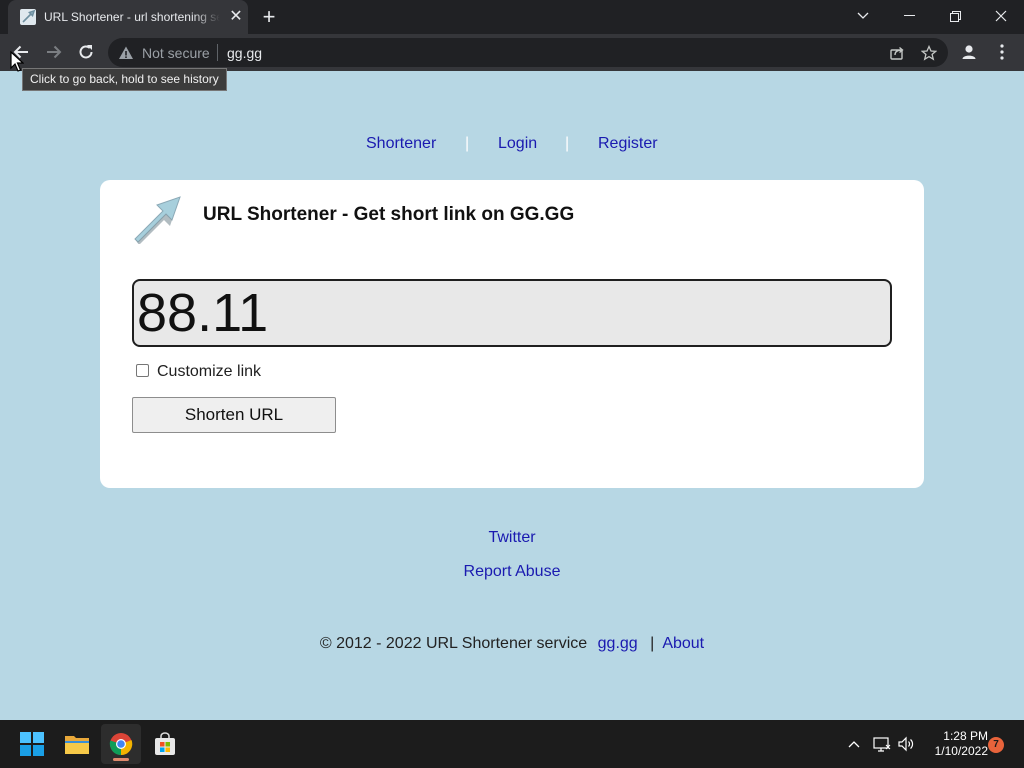  What do you see at coordinates (244, 53) in the screenshot?
I see `url-text: gg.gg` at bounding box center [244, 53].